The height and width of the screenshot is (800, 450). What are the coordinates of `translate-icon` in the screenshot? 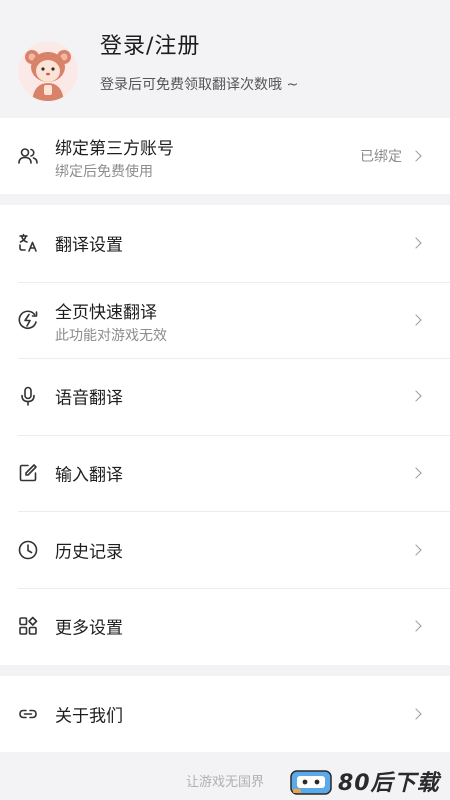 It's located at (28, 243).